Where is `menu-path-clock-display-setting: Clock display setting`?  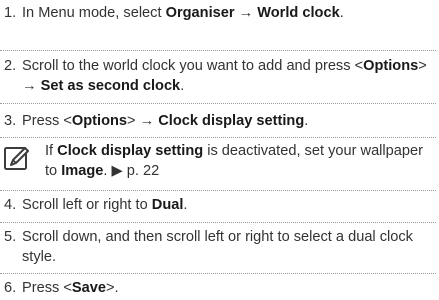
menu-path-clock-display-setting: Clock display setting is located at coordinates (231, 121).